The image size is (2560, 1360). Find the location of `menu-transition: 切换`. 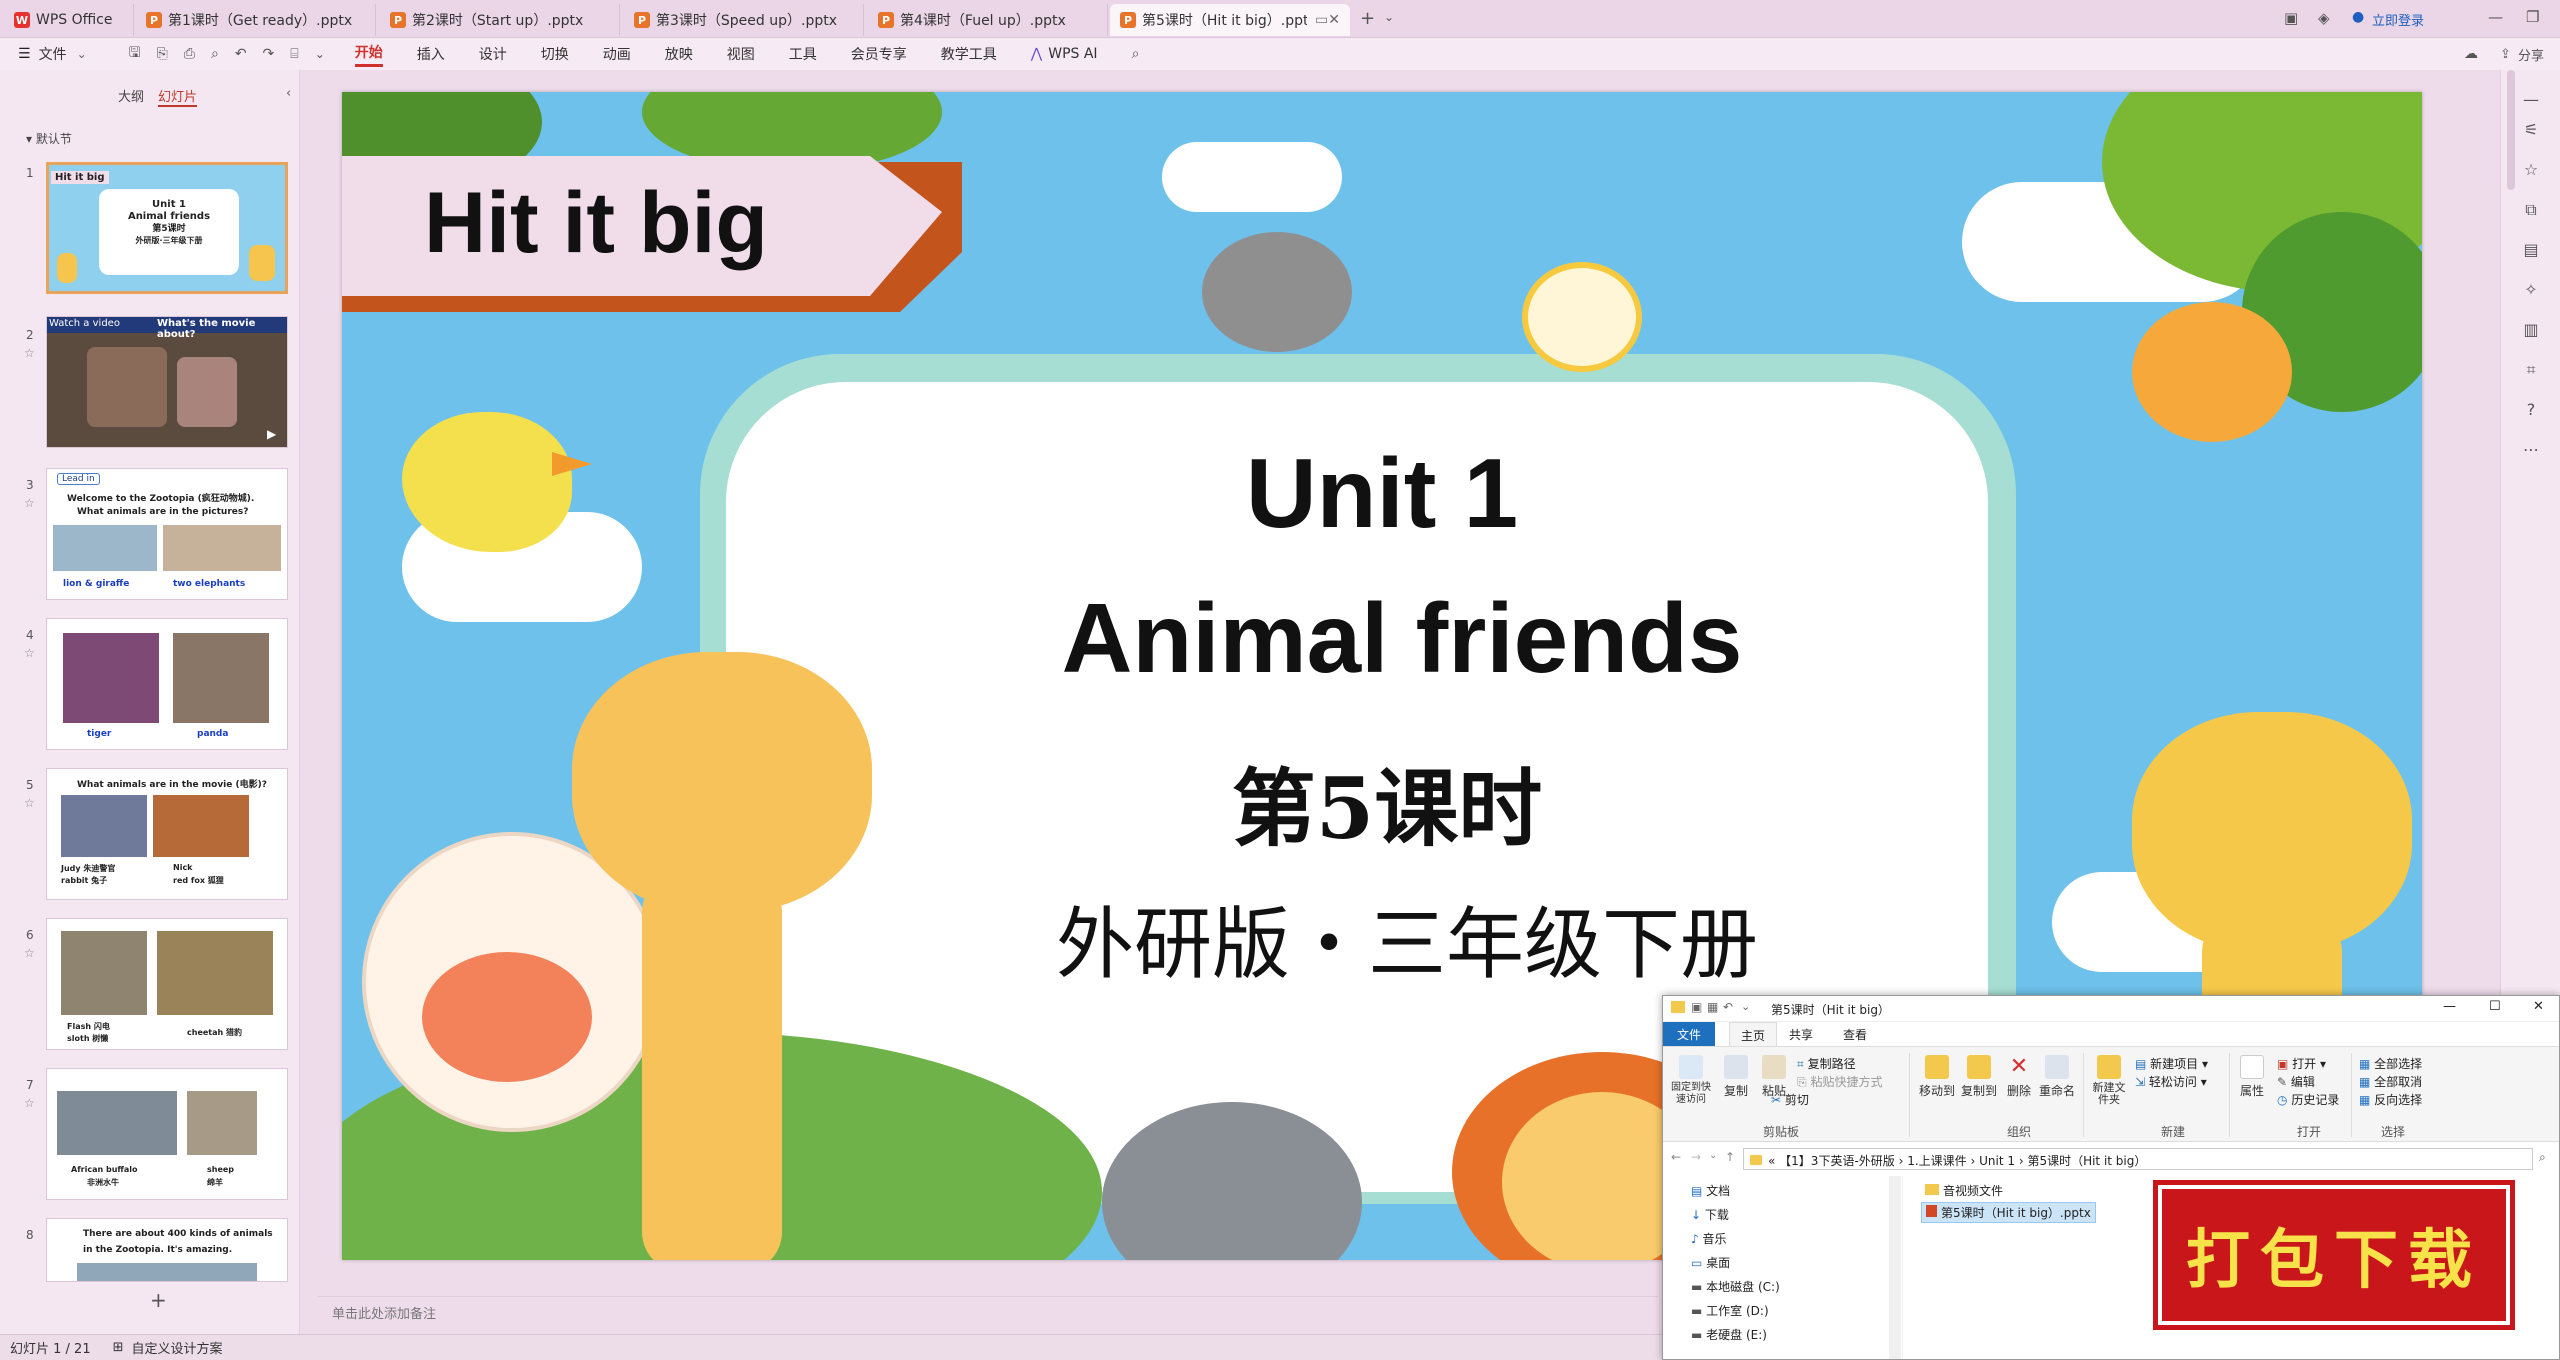

menu-transition: 切换 is located at coordinates (555, 54).